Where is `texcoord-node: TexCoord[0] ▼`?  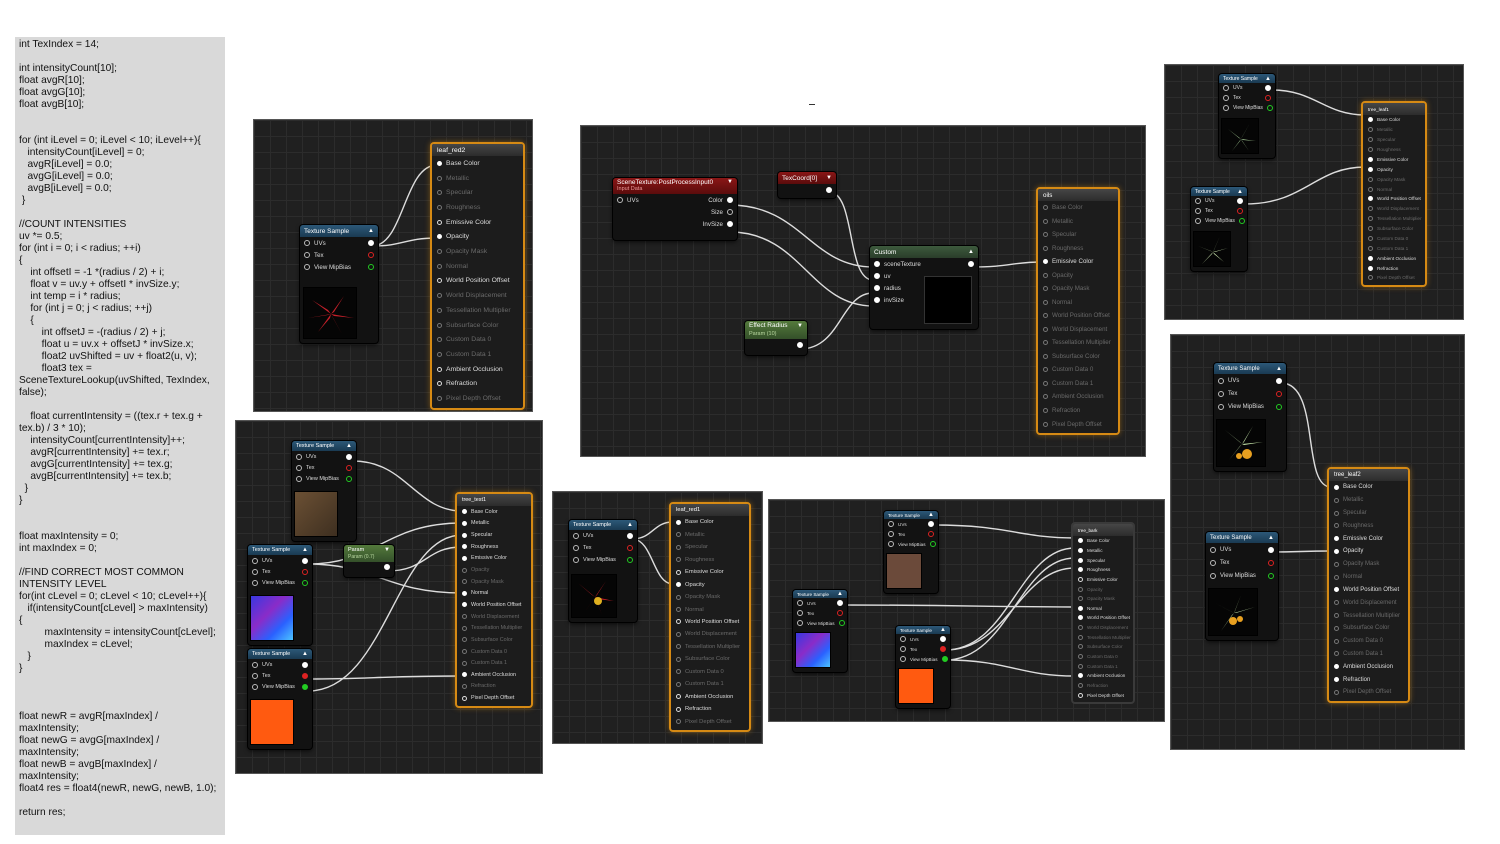
texcoord-node: TexCoord[0] ▼ is located at coordinates (807, 185).